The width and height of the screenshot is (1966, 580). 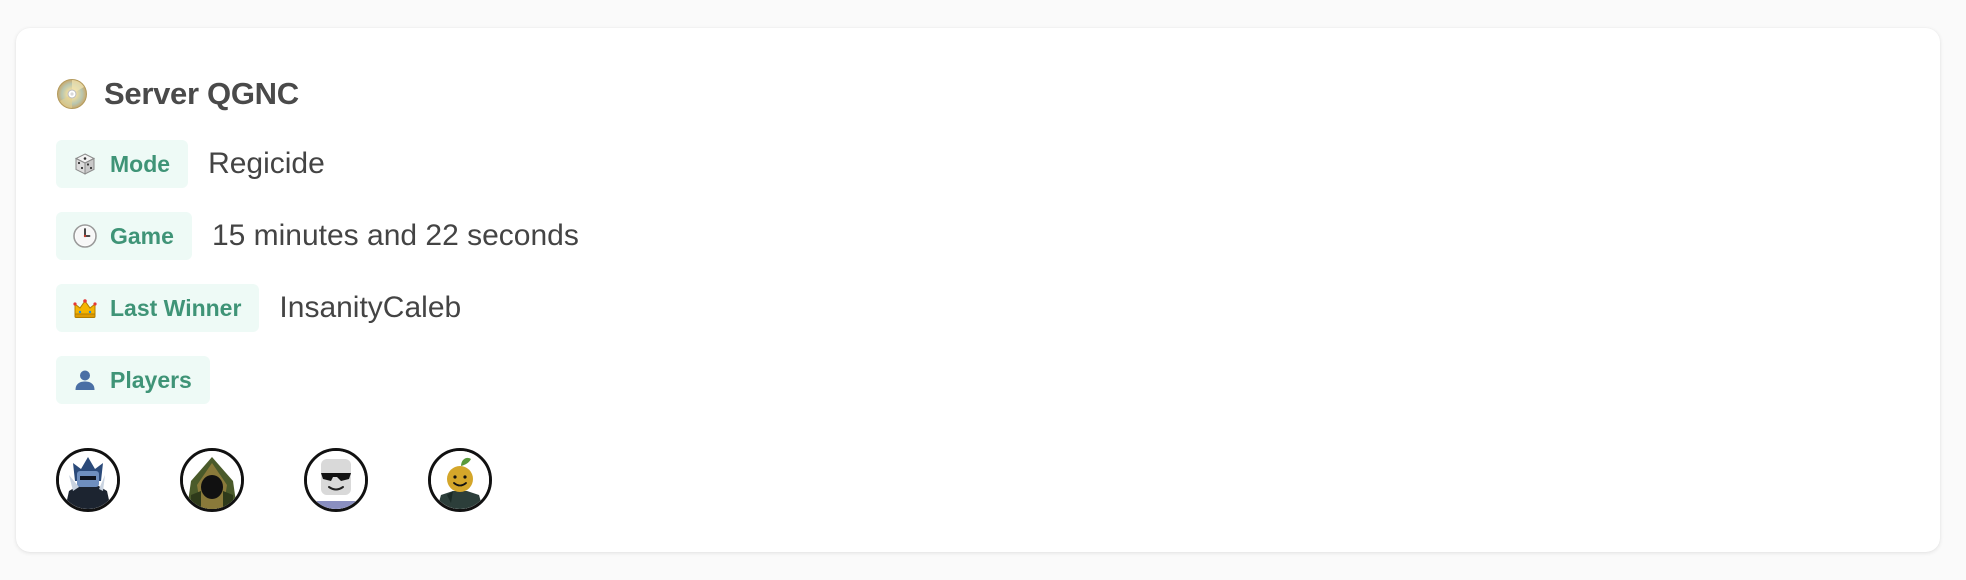 I want to click on clock-icon, so click(x=85, y=236).